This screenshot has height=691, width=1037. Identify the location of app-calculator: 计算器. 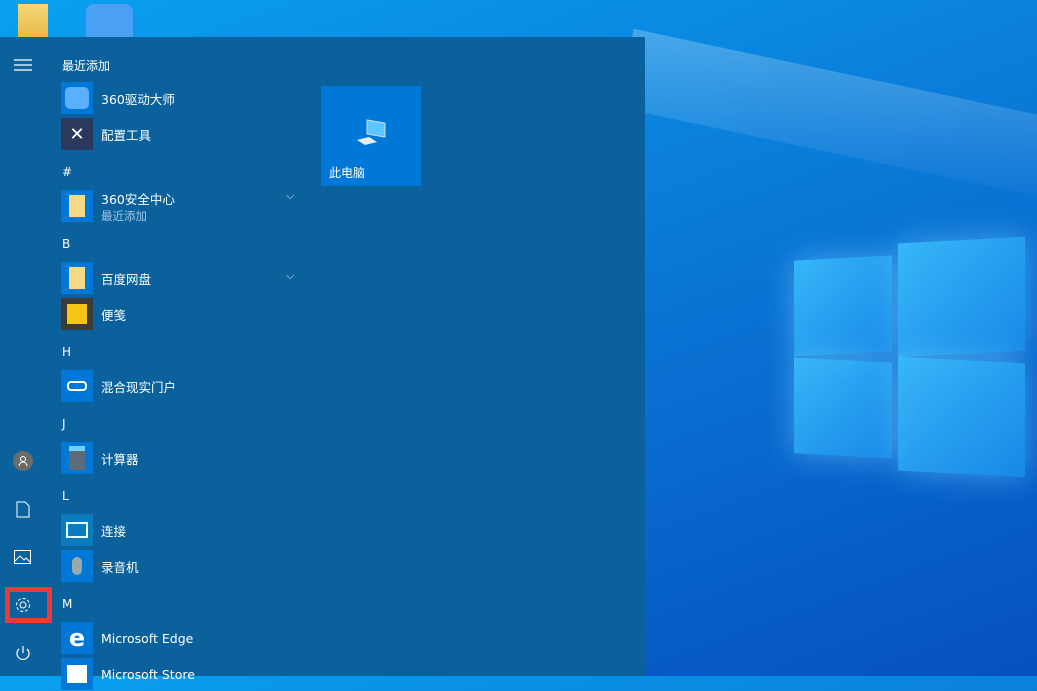
(181, 458).